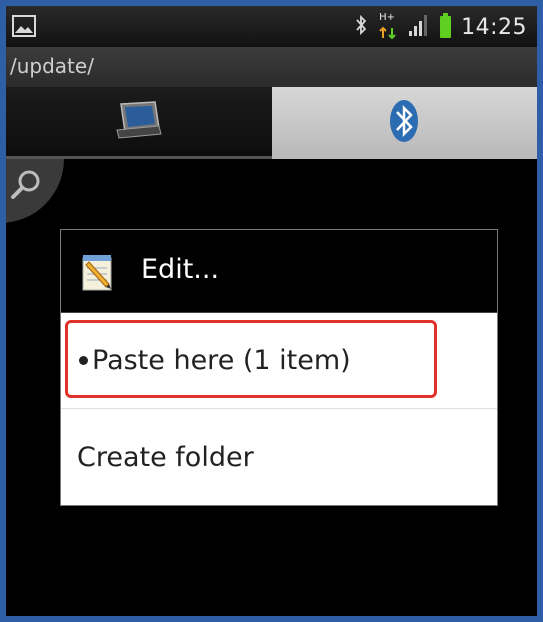 This screenshot has height=622, width=543. What do you see at coordinates (24, 26) in the screenshot?
I see `picture-icon` at bounding box center [24, 26].